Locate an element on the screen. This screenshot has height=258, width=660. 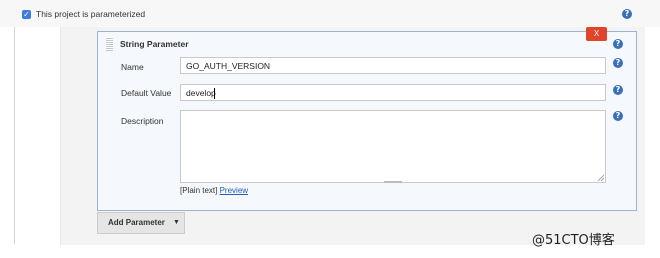
add-parameter-button: Add Parameter ▼ is located at coordinates (141, 223).